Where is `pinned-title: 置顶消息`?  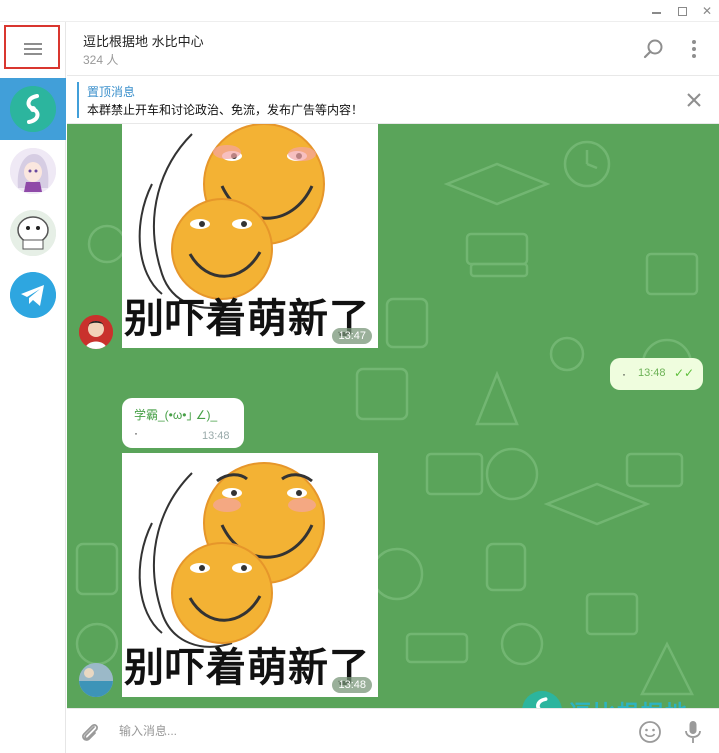 pinned-title: 置顶消息 is located at coordinates (111, 92).